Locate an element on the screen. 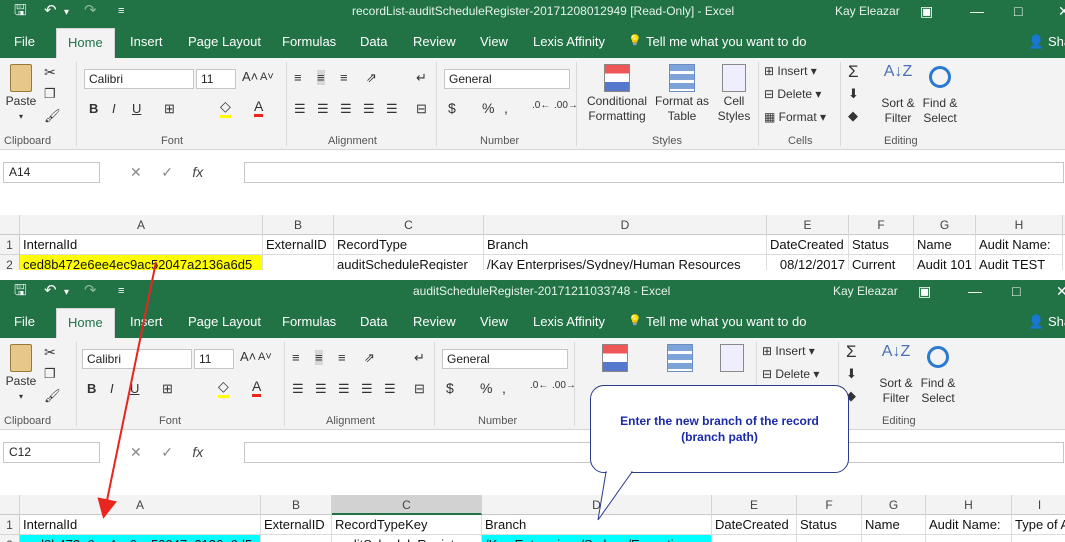  select-all-corner is located at coordinates (10, 505).